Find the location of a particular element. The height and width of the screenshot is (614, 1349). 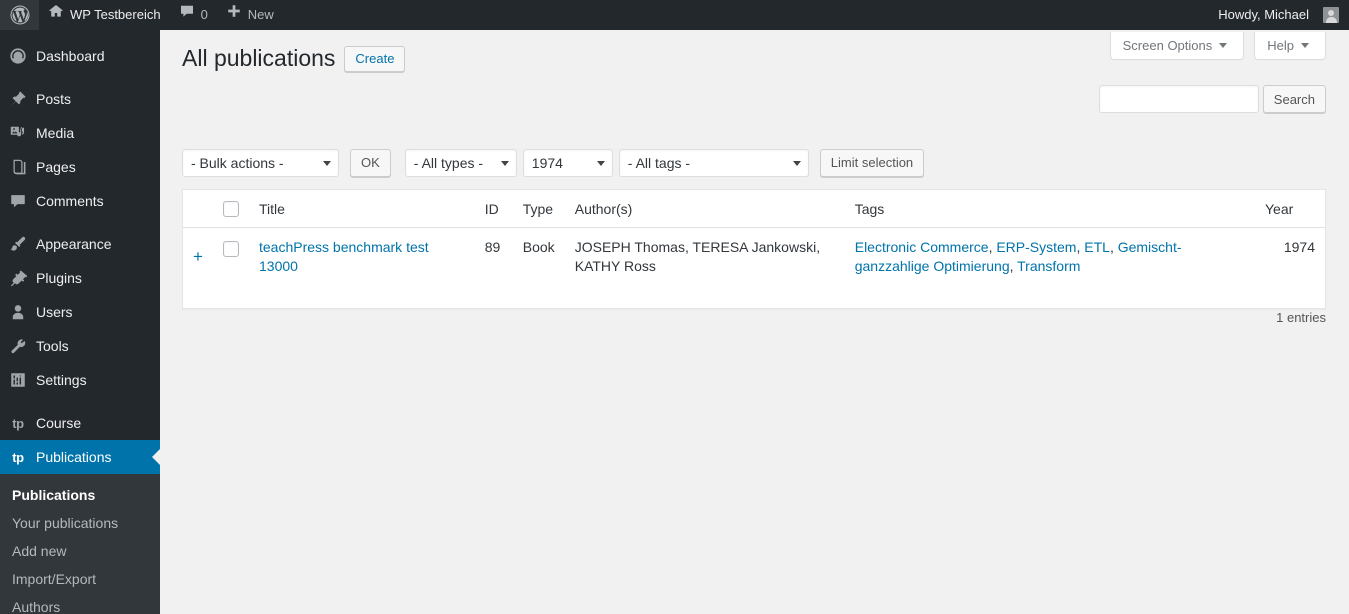

screen-options-label: Screen Options is located at coordinates (1167, 45).